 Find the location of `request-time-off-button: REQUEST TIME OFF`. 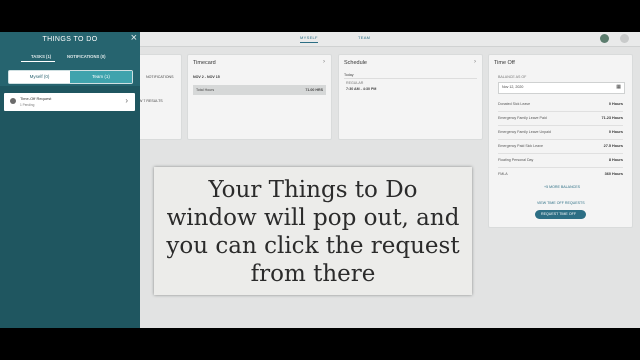

request-time-off-button: REQUEST TIME OFF is located at coordinates (560, 214).